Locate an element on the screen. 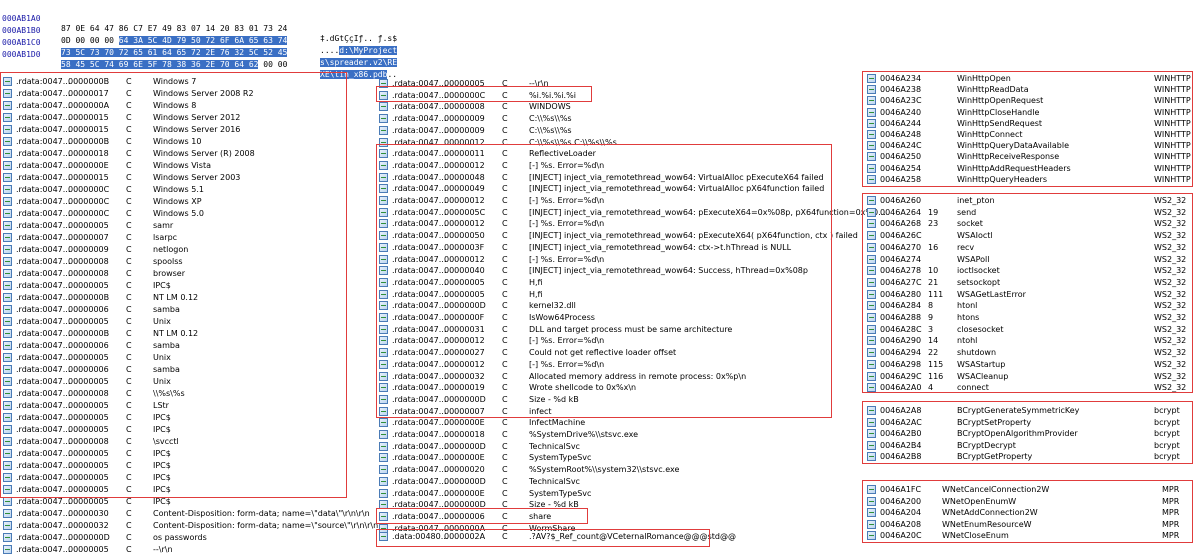 The width and height of the screenshot is (1200, 556). import-name-cell: WSAGetLastError is located at coordinates (991, 294).